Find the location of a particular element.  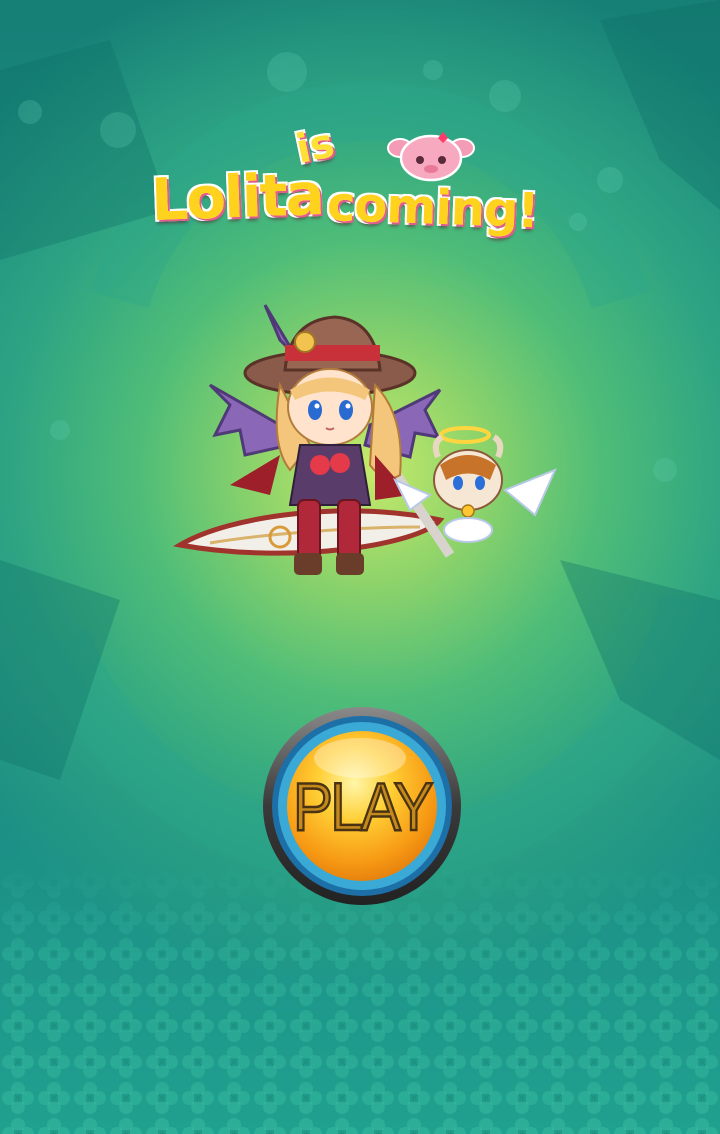

hero-character-art is located at coordinates (365, 439).